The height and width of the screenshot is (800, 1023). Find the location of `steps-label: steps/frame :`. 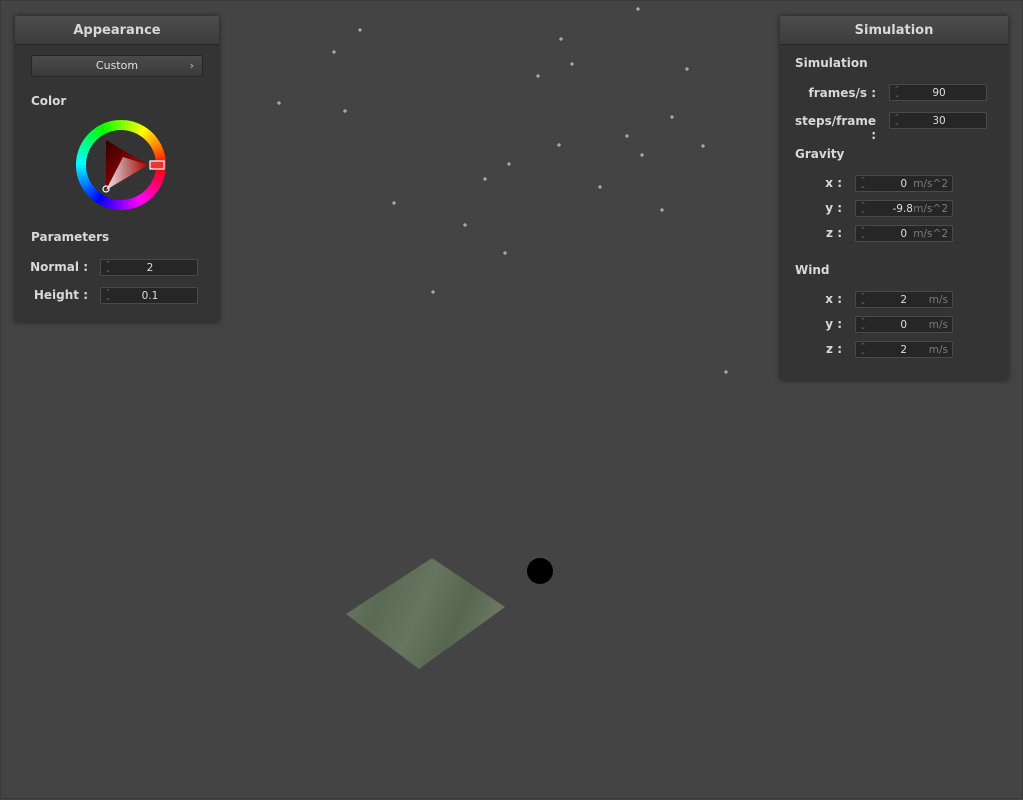

steps-label: steps/frame : is located at coordinates (835, 128).